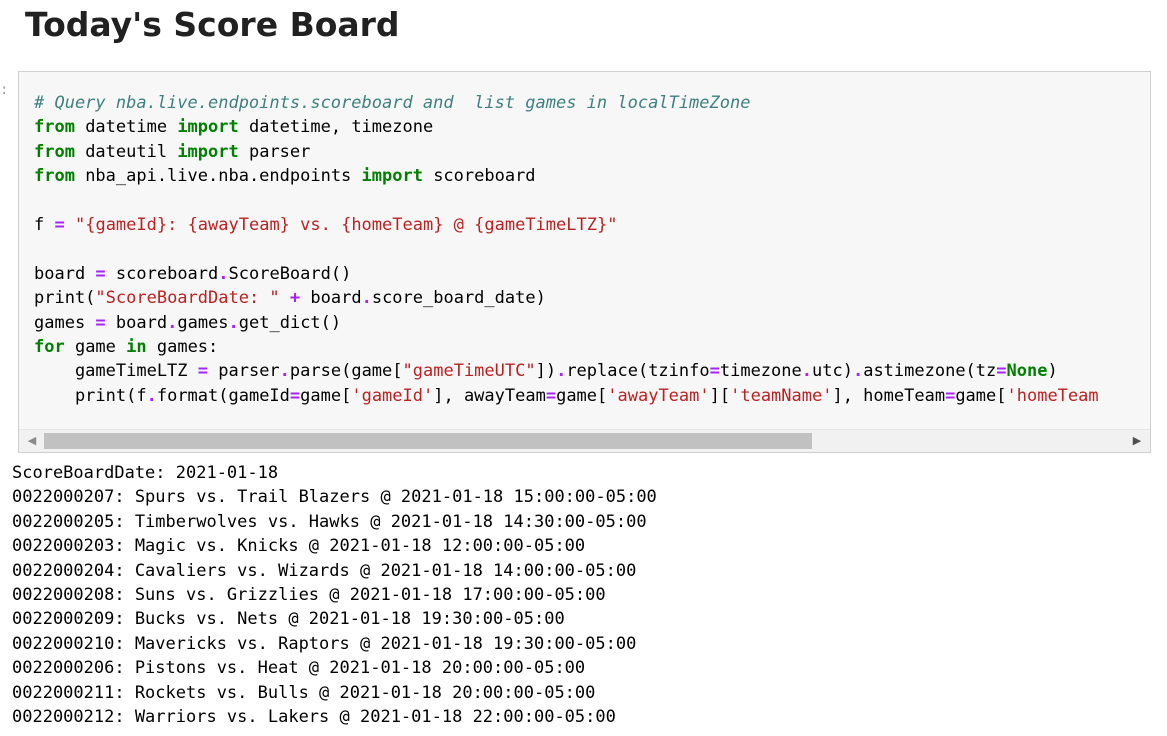  Describe the element at coordinates (1027, 371) in the screenshot. I see `code-keyword: None` at that location.